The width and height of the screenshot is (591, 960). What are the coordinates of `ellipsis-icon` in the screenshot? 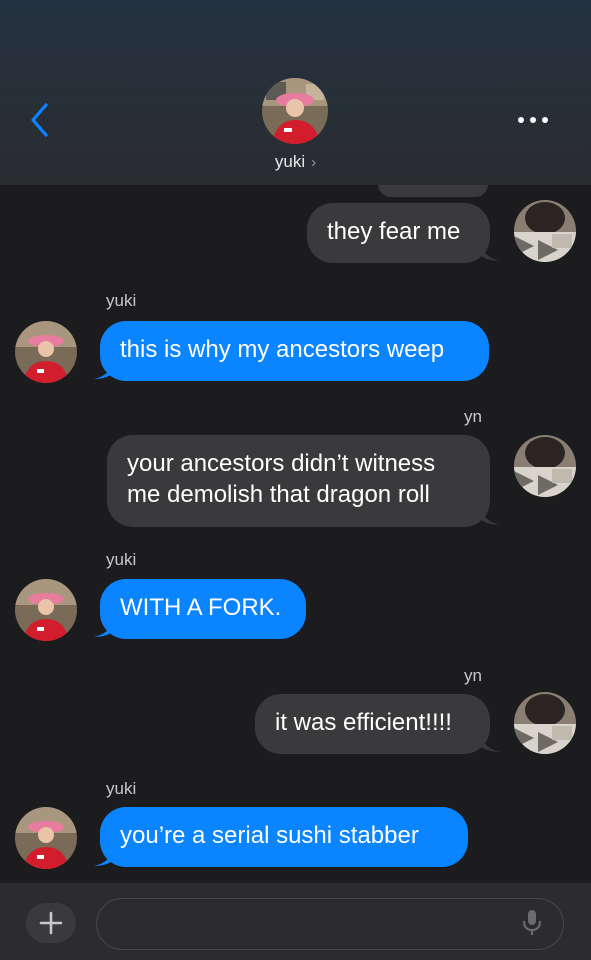 It's located at (533, 120).